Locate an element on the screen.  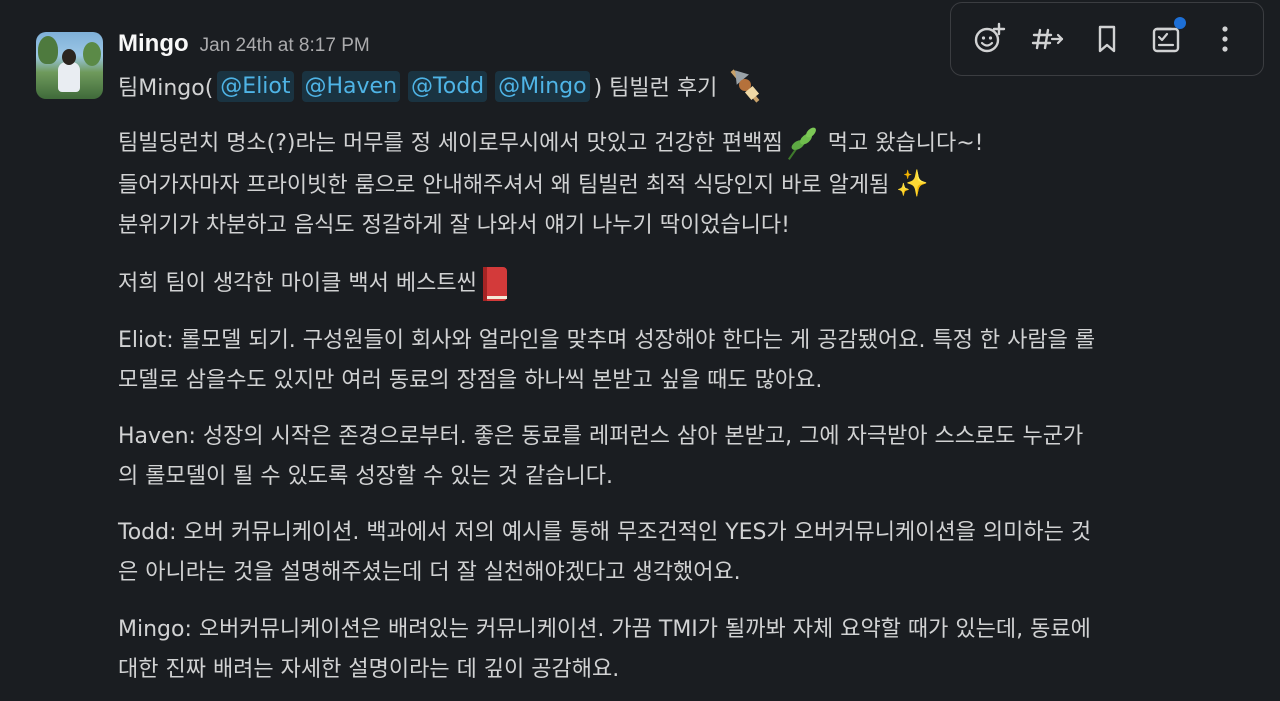
save-for-later-button is located at coordinates (1166, 39).